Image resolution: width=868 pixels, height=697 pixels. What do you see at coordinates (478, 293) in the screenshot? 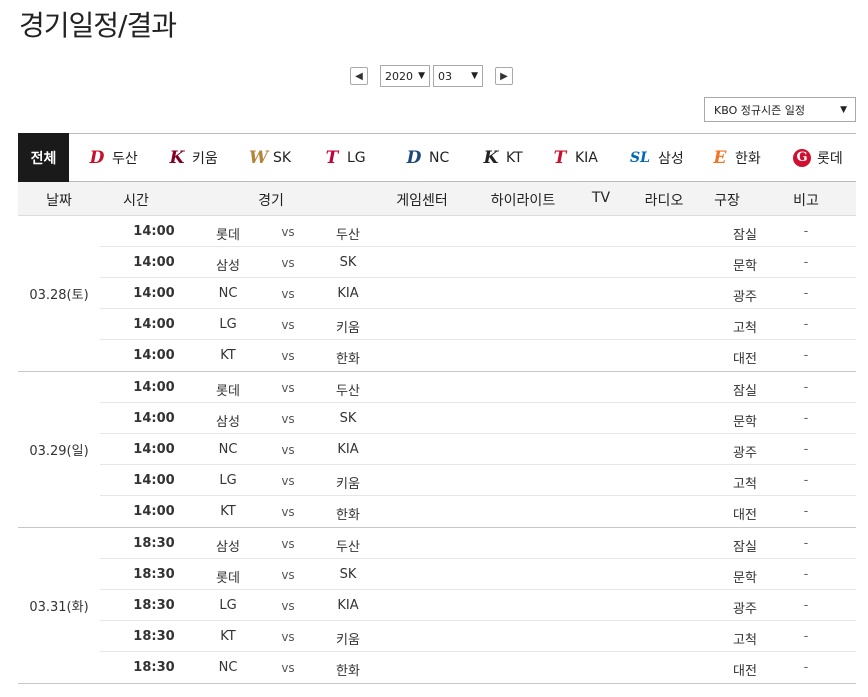
I see `table-row: 14:00 NC vs KIA 광주 -` at bounding box center [478, 293].